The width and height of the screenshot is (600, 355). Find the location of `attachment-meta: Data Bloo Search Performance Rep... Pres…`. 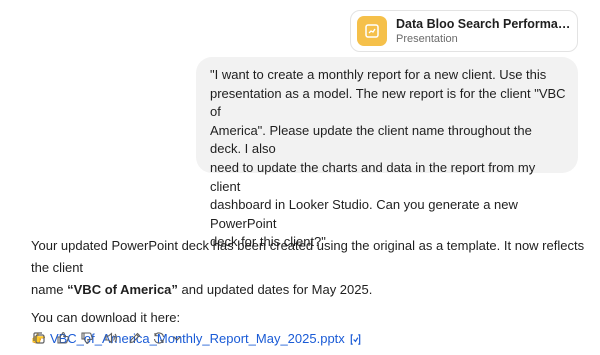

attachment-meta: Data Bloo Search Performance Rep... Pres… is located at coordinates (486, 31).